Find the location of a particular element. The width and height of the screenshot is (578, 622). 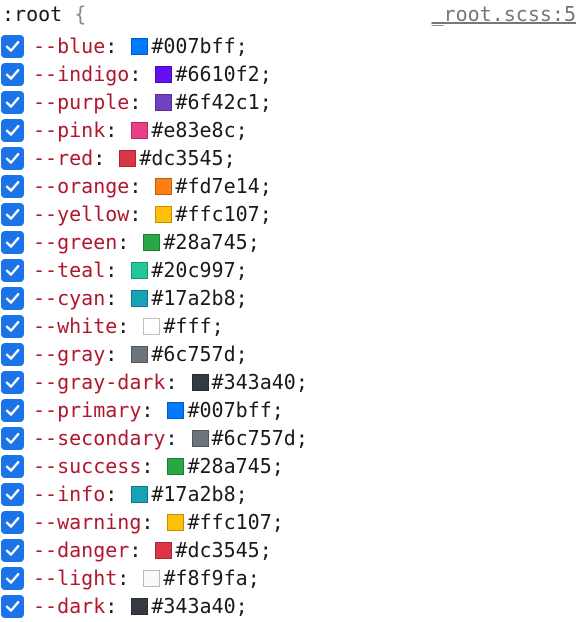

property-name: --orange is located at coordinates (81, 186).